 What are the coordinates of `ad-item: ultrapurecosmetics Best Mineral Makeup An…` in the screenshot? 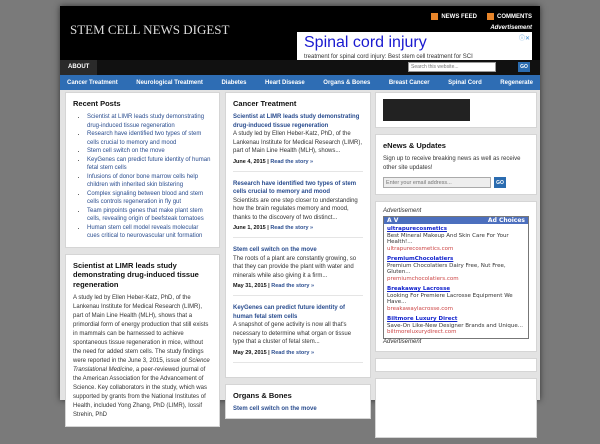 It's located at (456, 239).